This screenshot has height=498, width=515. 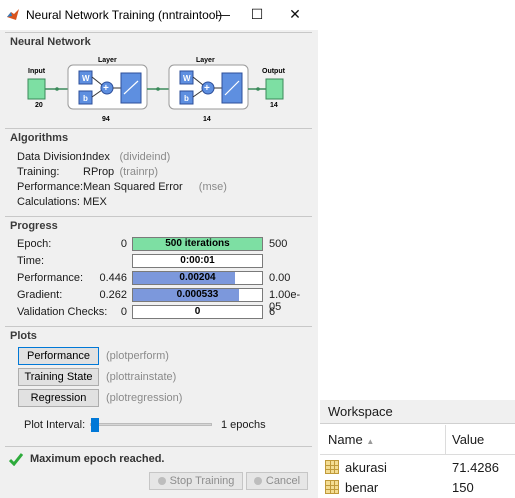 I want to click on progress-title: Progress, so click(x=34, y=226).